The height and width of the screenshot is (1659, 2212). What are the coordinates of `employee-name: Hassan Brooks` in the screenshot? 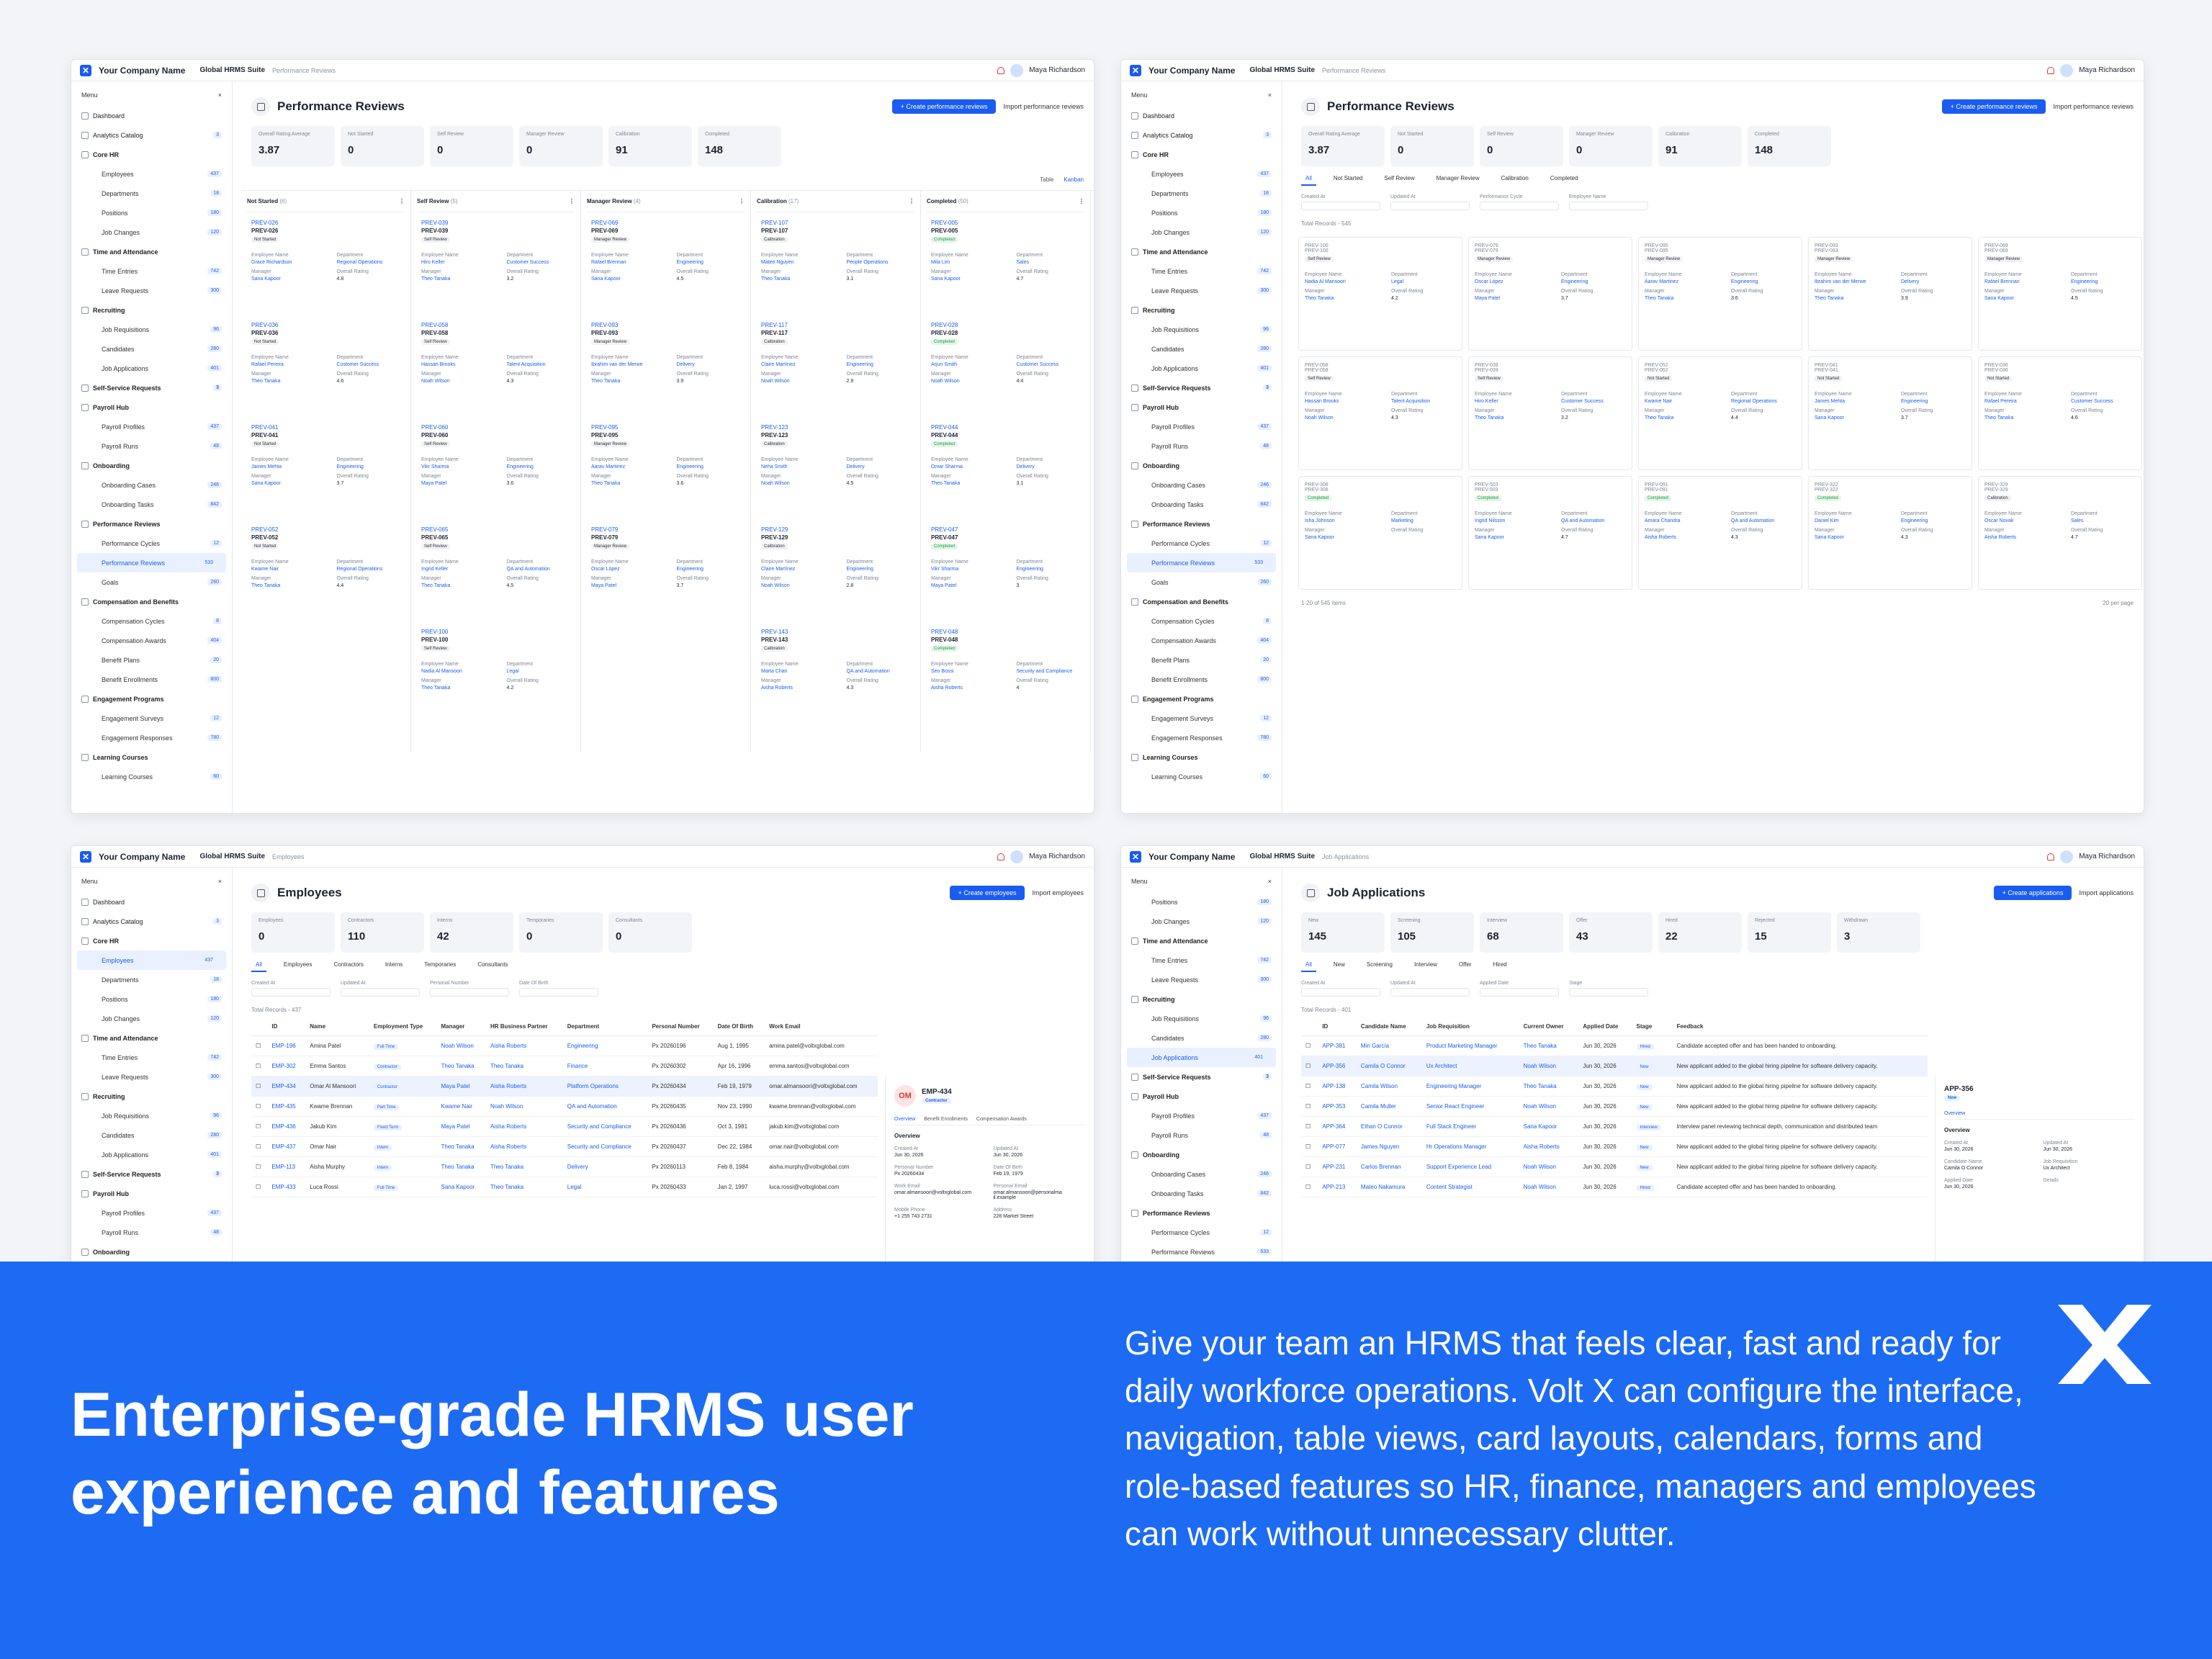 It's located at (453, 364).